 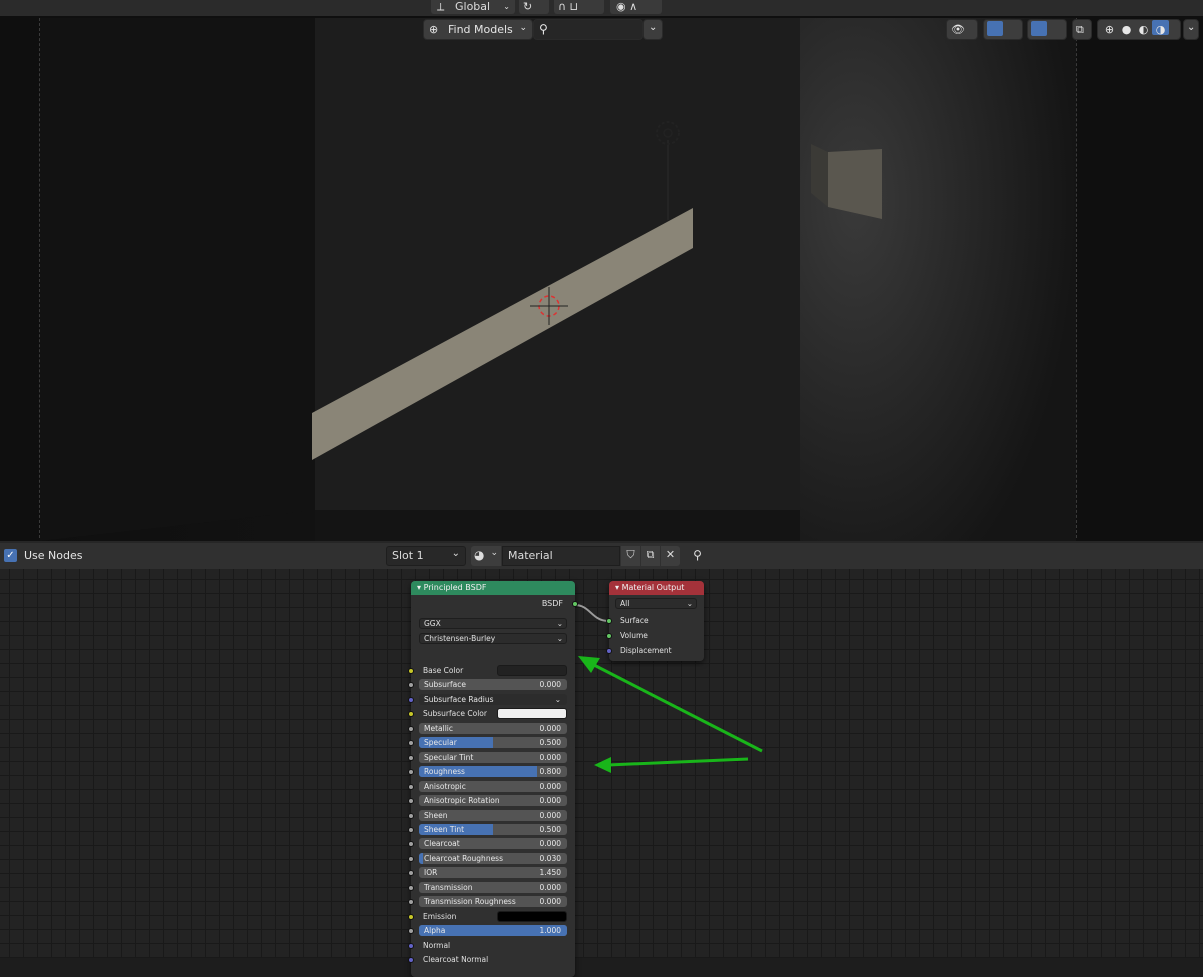 I want to click on orientation-dropdown: ⟂ Global ⌄, so click(x=473, y=7).